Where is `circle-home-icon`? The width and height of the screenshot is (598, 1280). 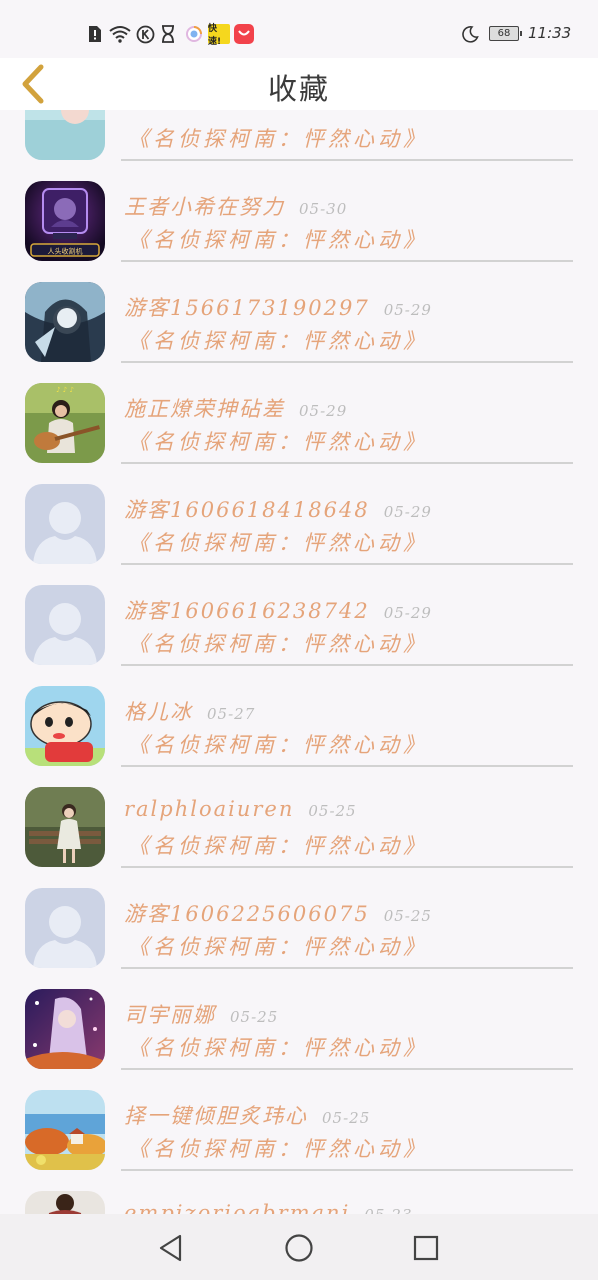
circle-home-icon is located at coordinates (299, 1248).